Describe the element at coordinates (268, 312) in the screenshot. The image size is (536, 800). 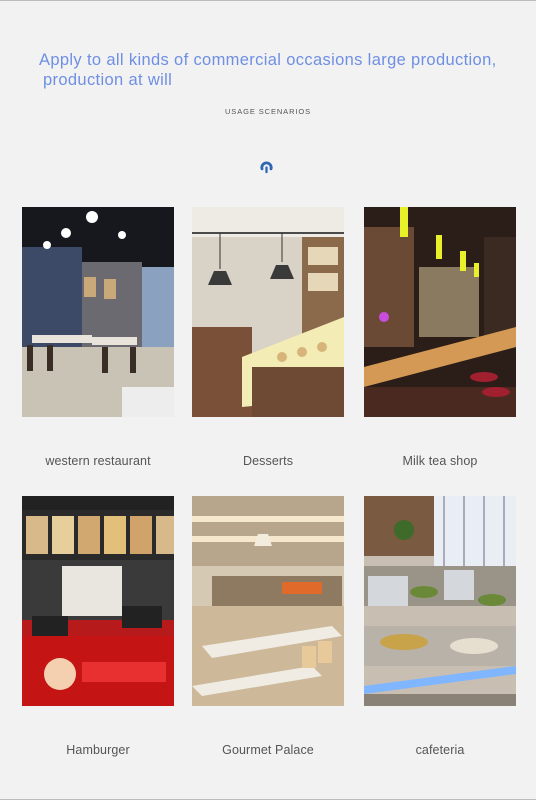
I see `desserts-photo` at that location.